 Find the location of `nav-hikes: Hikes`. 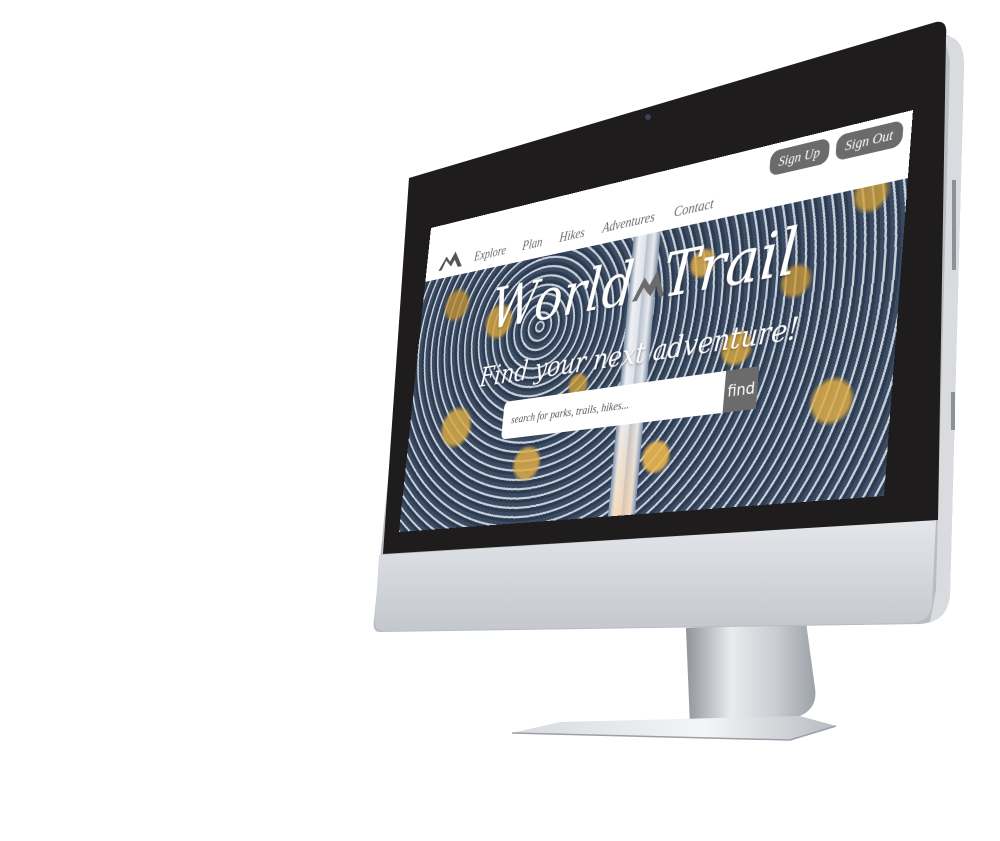

nav-hikes: Hikes is located at coordinates (572, 235).